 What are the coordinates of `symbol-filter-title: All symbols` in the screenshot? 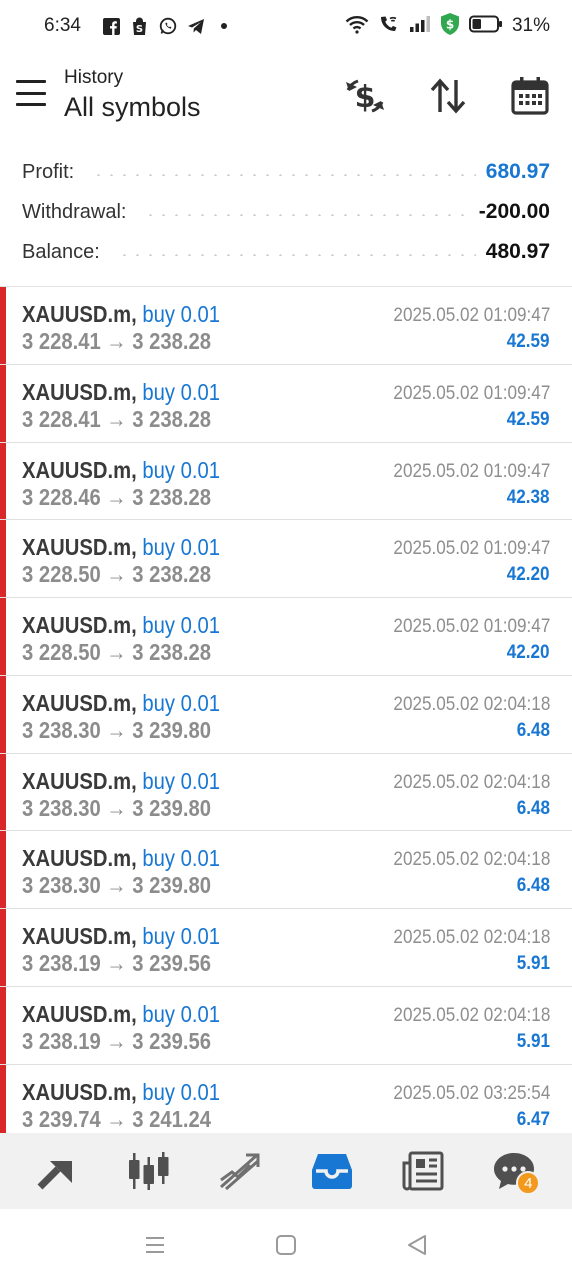 It's located at (132, 107).